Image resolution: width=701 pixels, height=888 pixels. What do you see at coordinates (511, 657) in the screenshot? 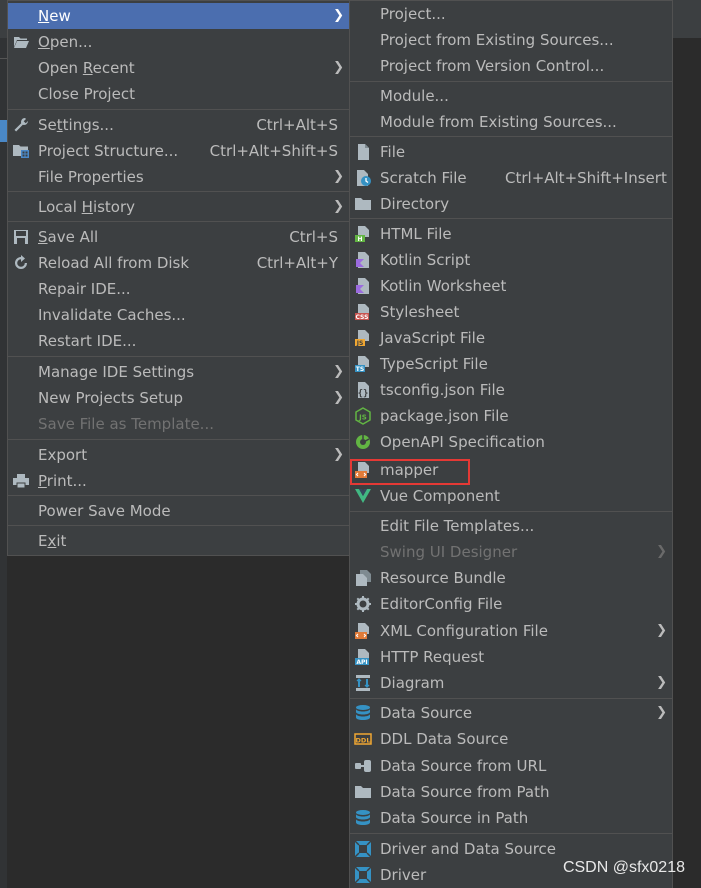
I see `submenu-item-http-request: API HTTP Request` at bounding box center [511, 657].